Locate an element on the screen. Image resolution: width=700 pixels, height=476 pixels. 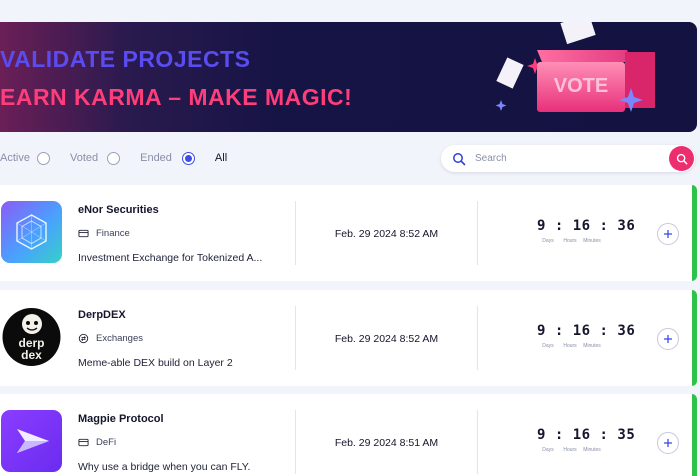
vote-box-illustration: VOTE is located at coordinates (575, 67).